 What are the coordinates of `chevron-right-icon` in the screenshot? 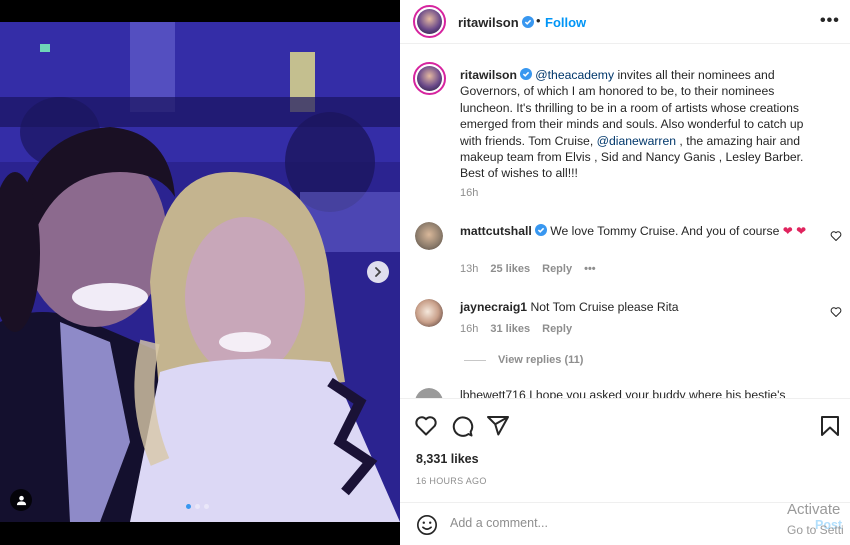 It's located at (378, 272).